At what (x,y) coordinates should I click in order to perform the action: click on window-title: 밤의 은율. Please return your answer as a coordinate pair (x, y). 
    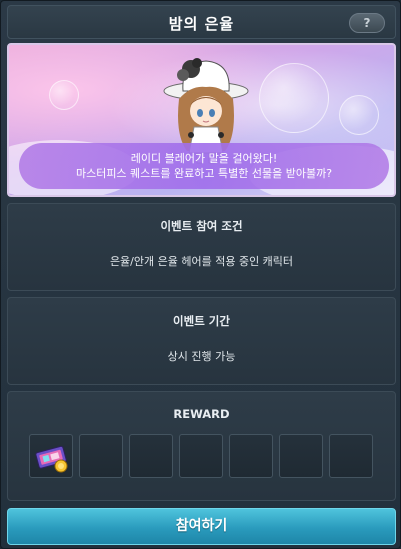
    Looking at the image, I should click on (201, 24).